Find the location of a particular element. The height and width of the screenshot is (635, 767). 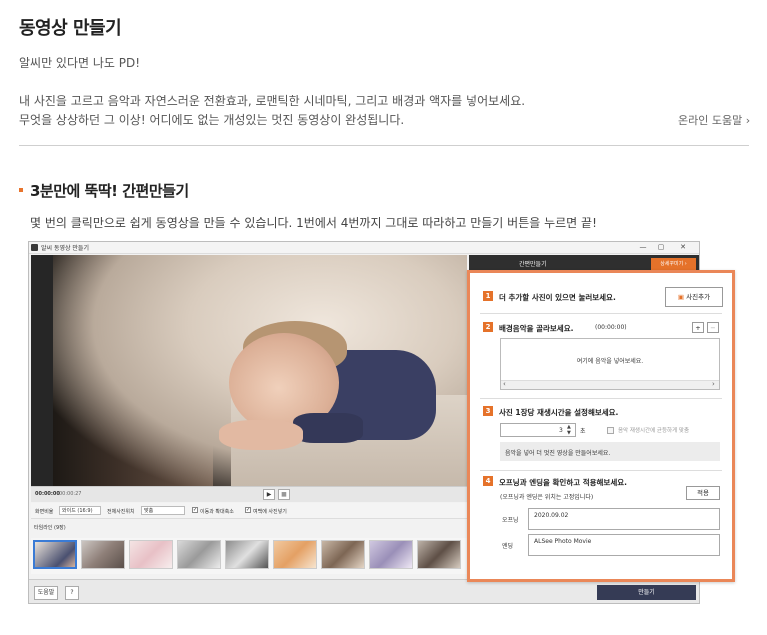

step4-note: (오프닝과 엔딩은 위치는 고정입니다) is located at coordinates (547, 497).